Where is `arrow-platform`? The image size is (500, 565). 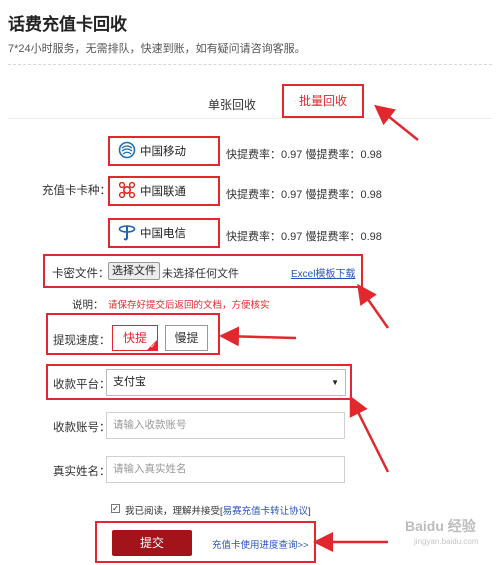 arrow-platform is located at coordinates (369, 434).